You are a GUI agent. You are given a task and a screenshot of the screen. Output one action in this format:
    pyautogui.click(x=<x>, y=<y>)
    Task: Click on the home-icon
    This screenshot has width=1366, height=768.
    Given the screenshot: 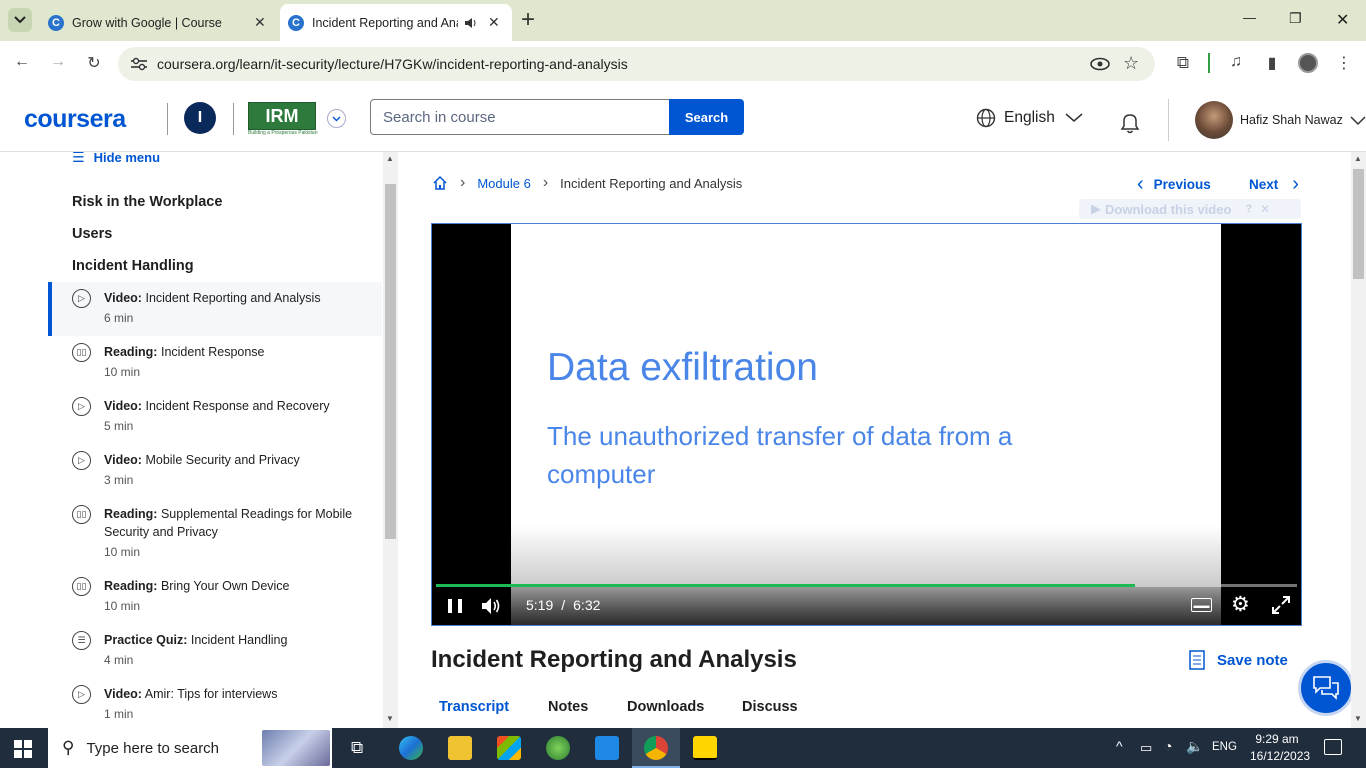 What is the action you would take?
    pyautogui.click(x=440, y=183)
    